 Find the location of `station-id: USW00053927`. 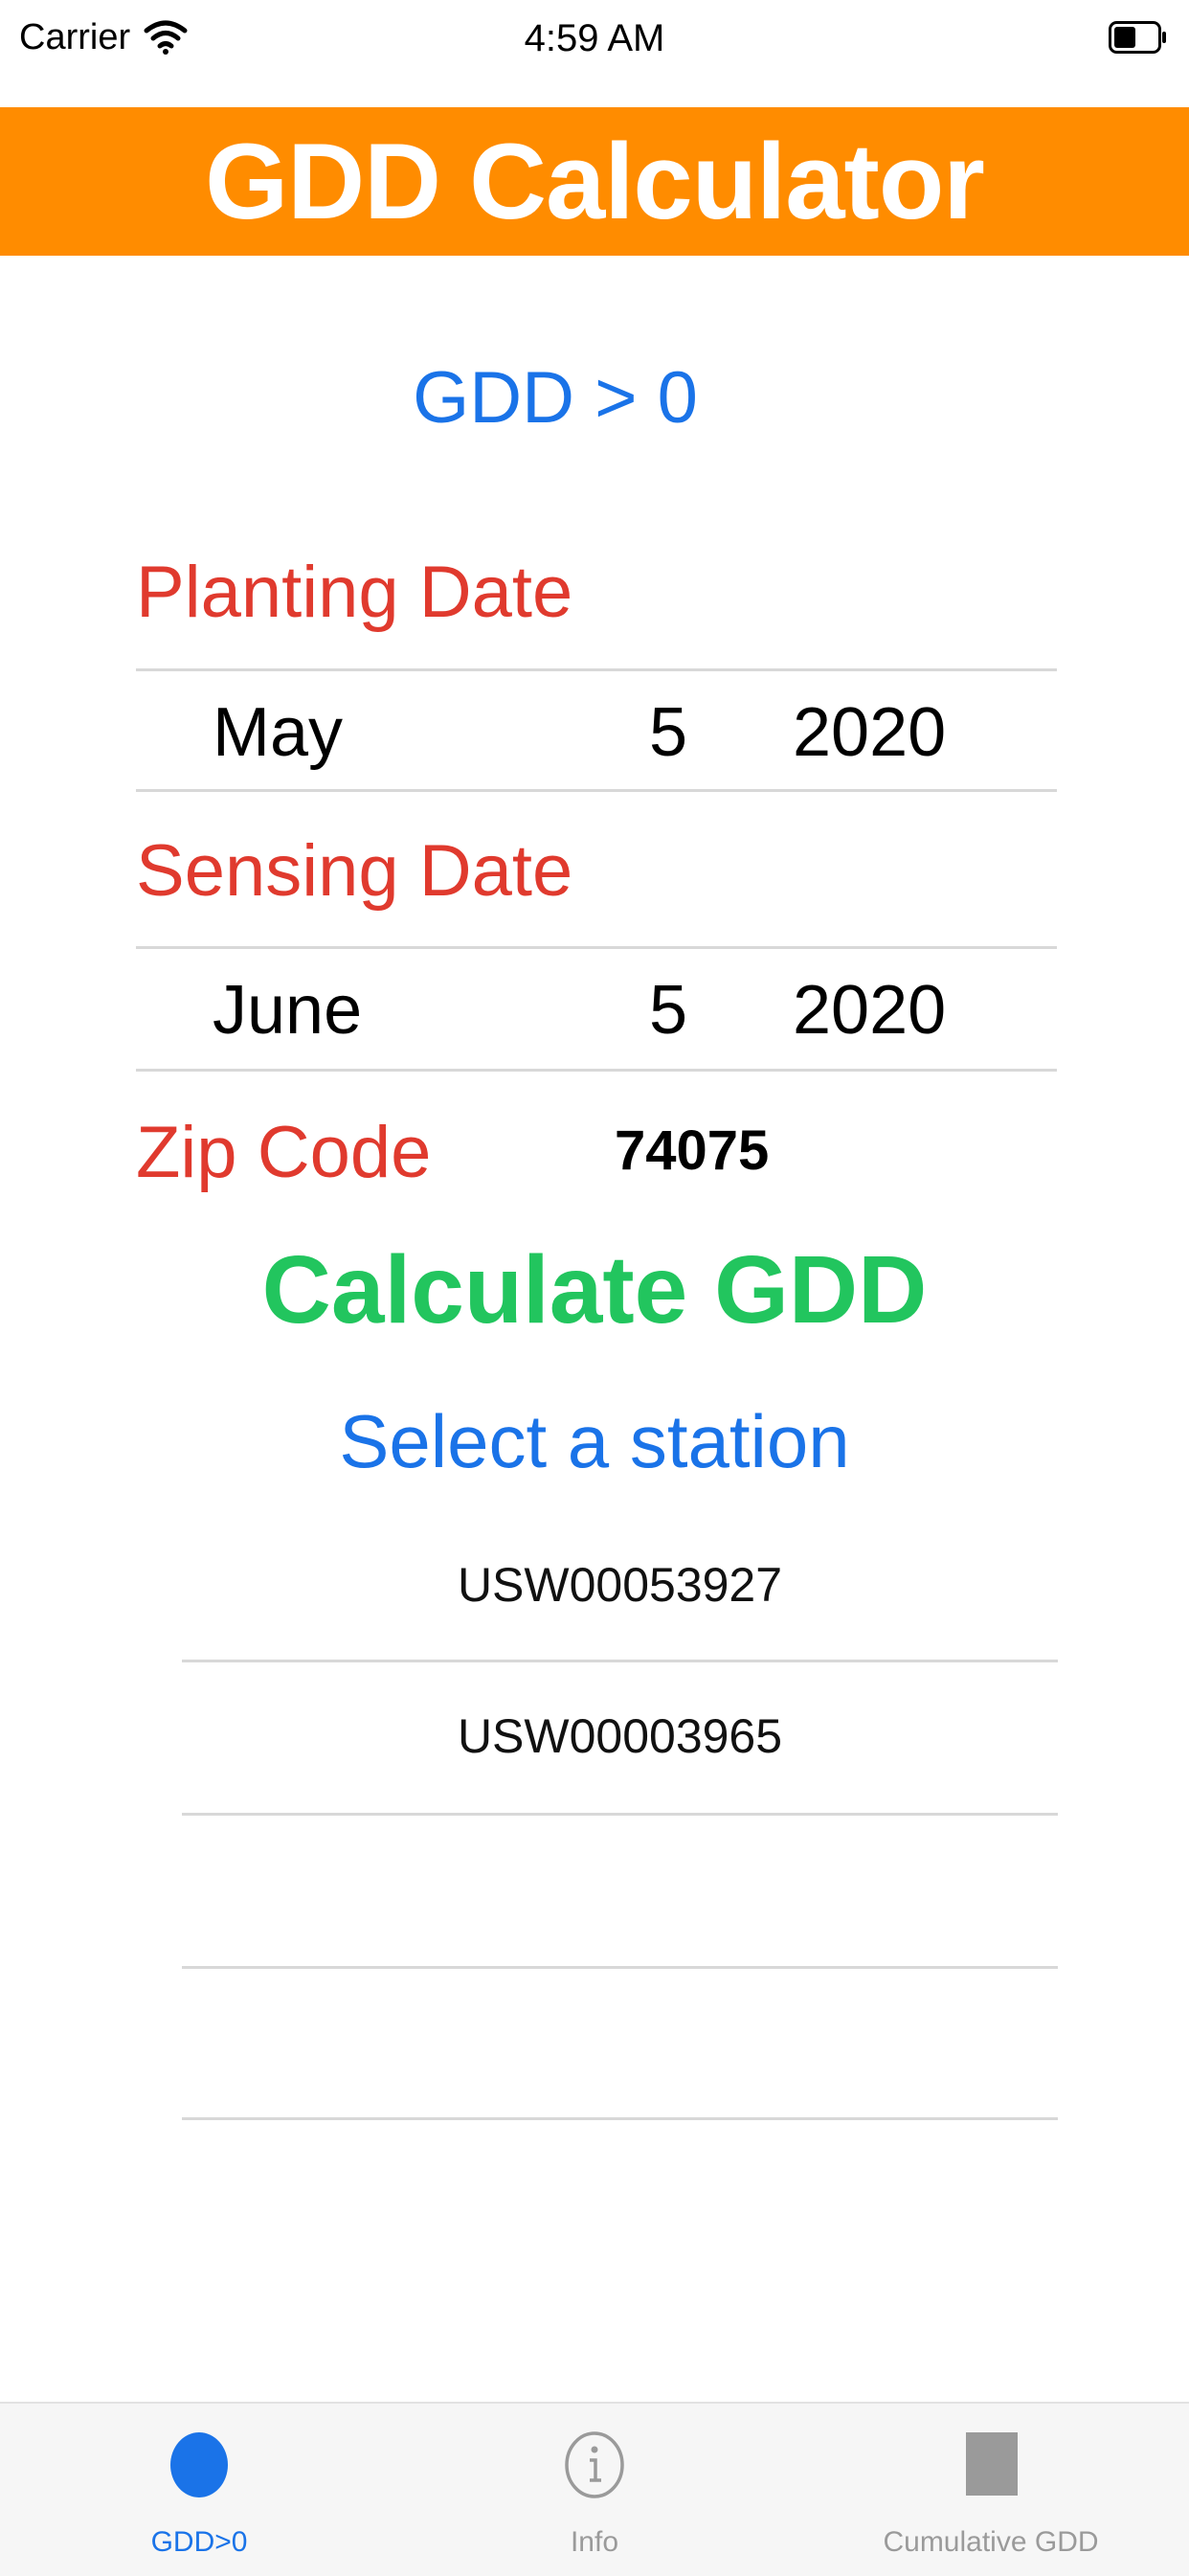

station-id: USW00053927 is located at coordinates (620, 1585).